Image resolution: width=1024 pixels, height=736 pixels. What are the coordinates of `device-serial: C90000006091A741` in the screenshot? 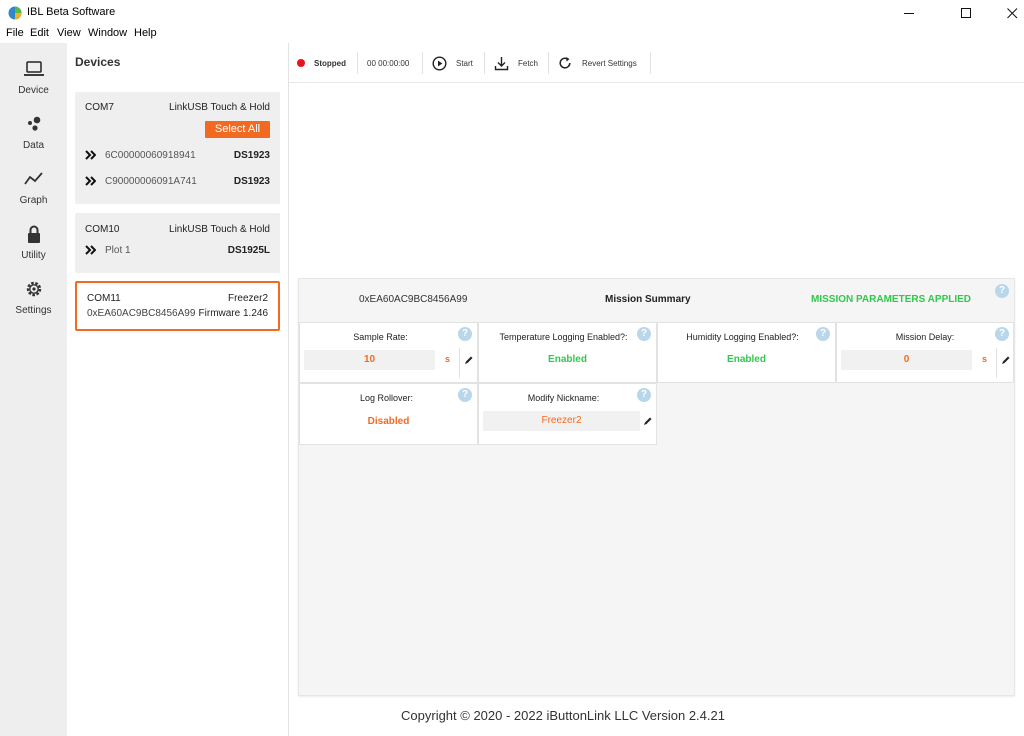 It's located at (151, 181).